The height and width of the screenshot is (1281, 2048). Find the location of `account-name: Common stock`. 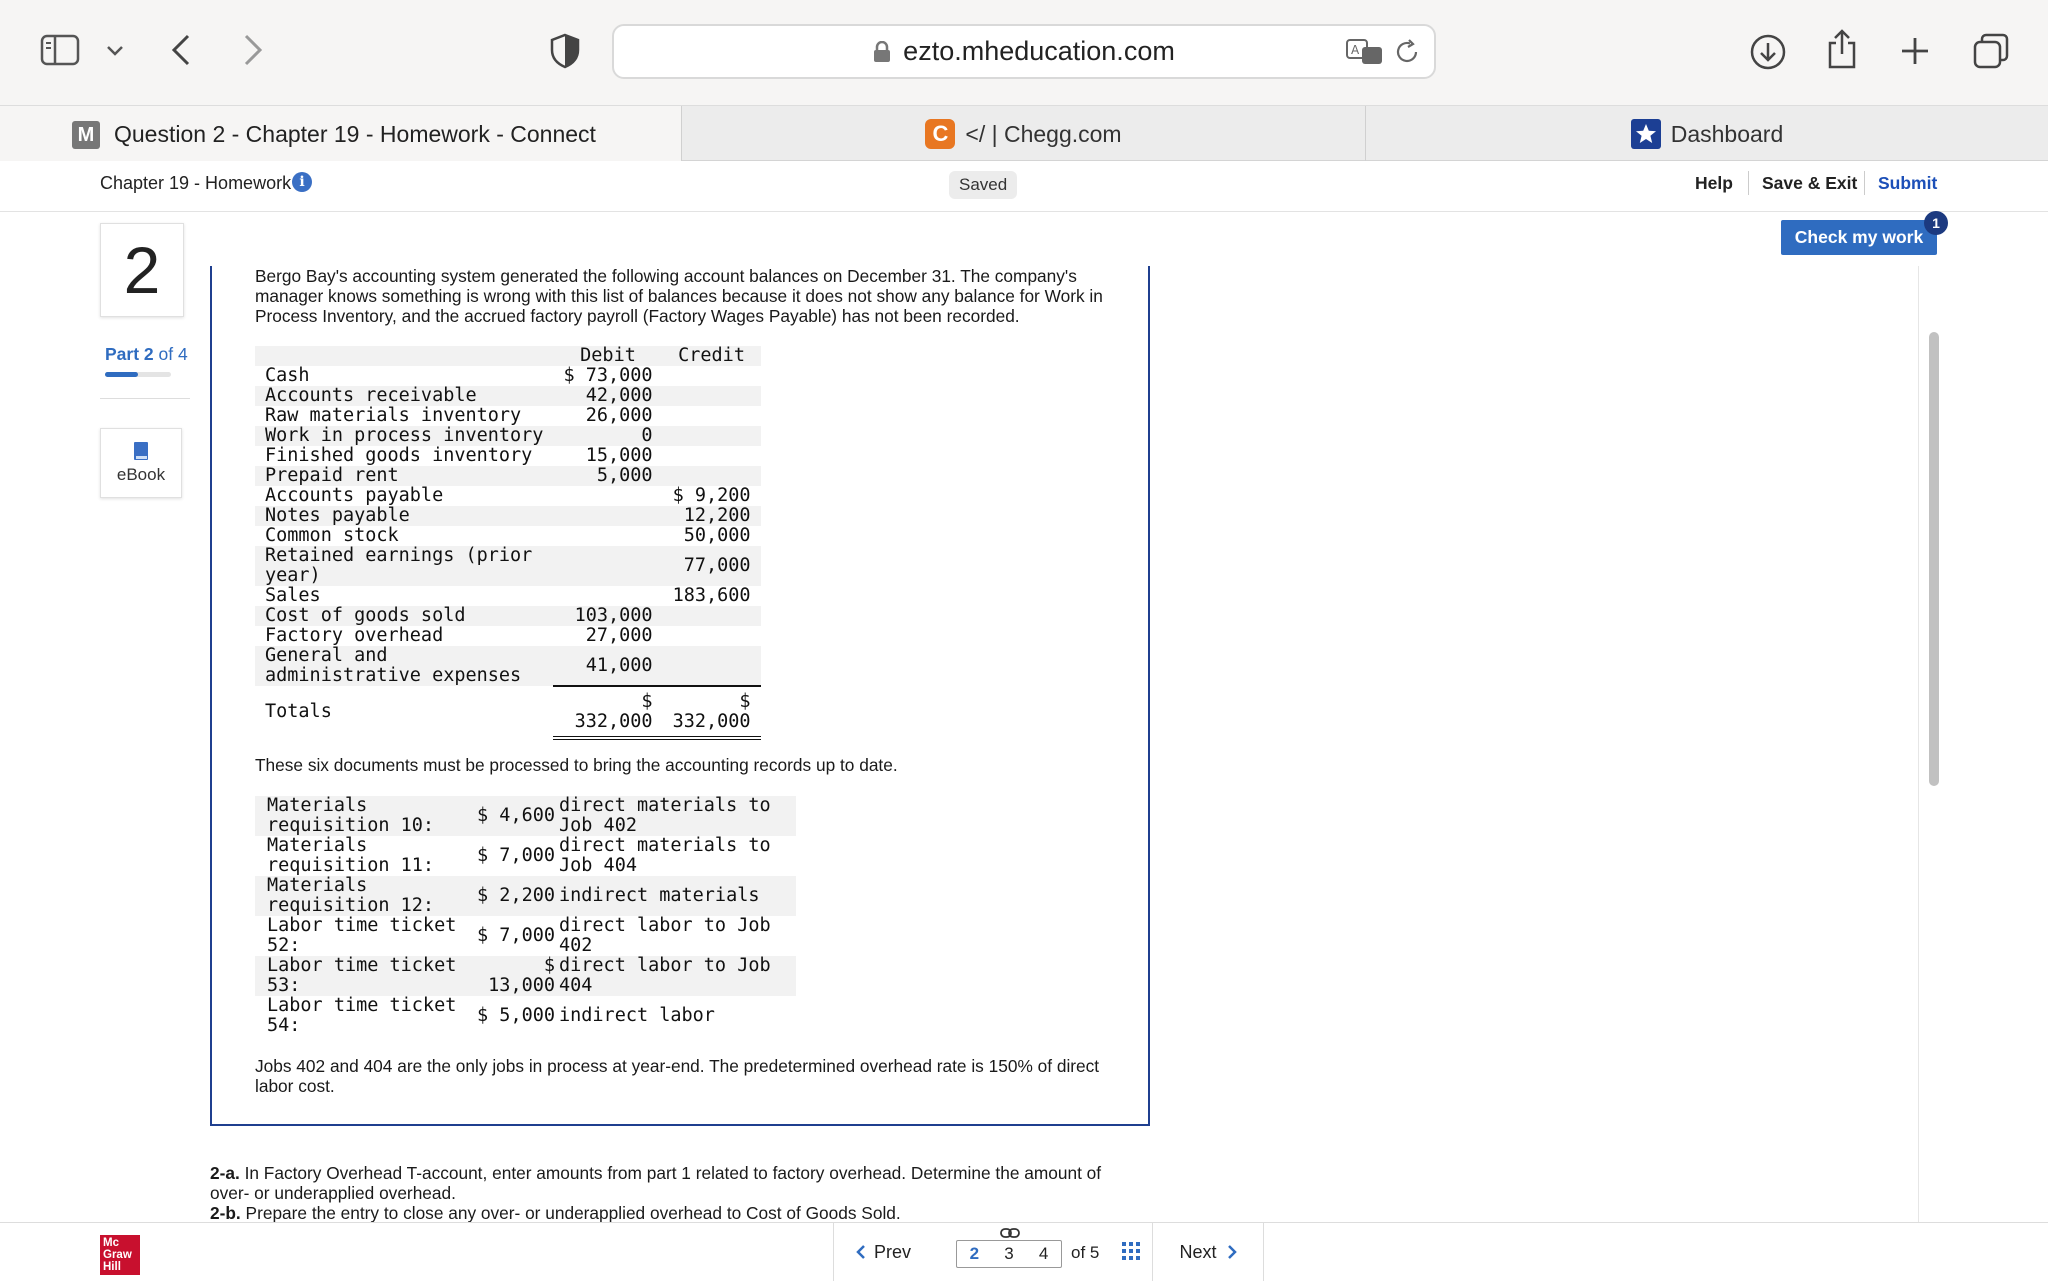

account-name: Common stock is located at coordinates (332, 535).